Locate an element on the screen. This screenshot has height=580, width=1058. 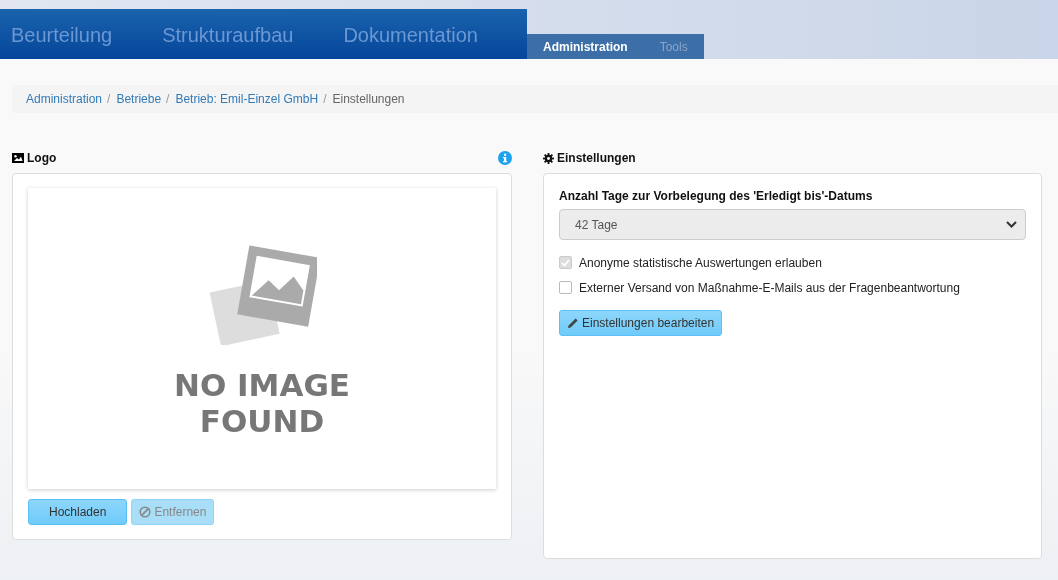
placeholder-text: NO IMAGE is located at coordinates (262, 385).